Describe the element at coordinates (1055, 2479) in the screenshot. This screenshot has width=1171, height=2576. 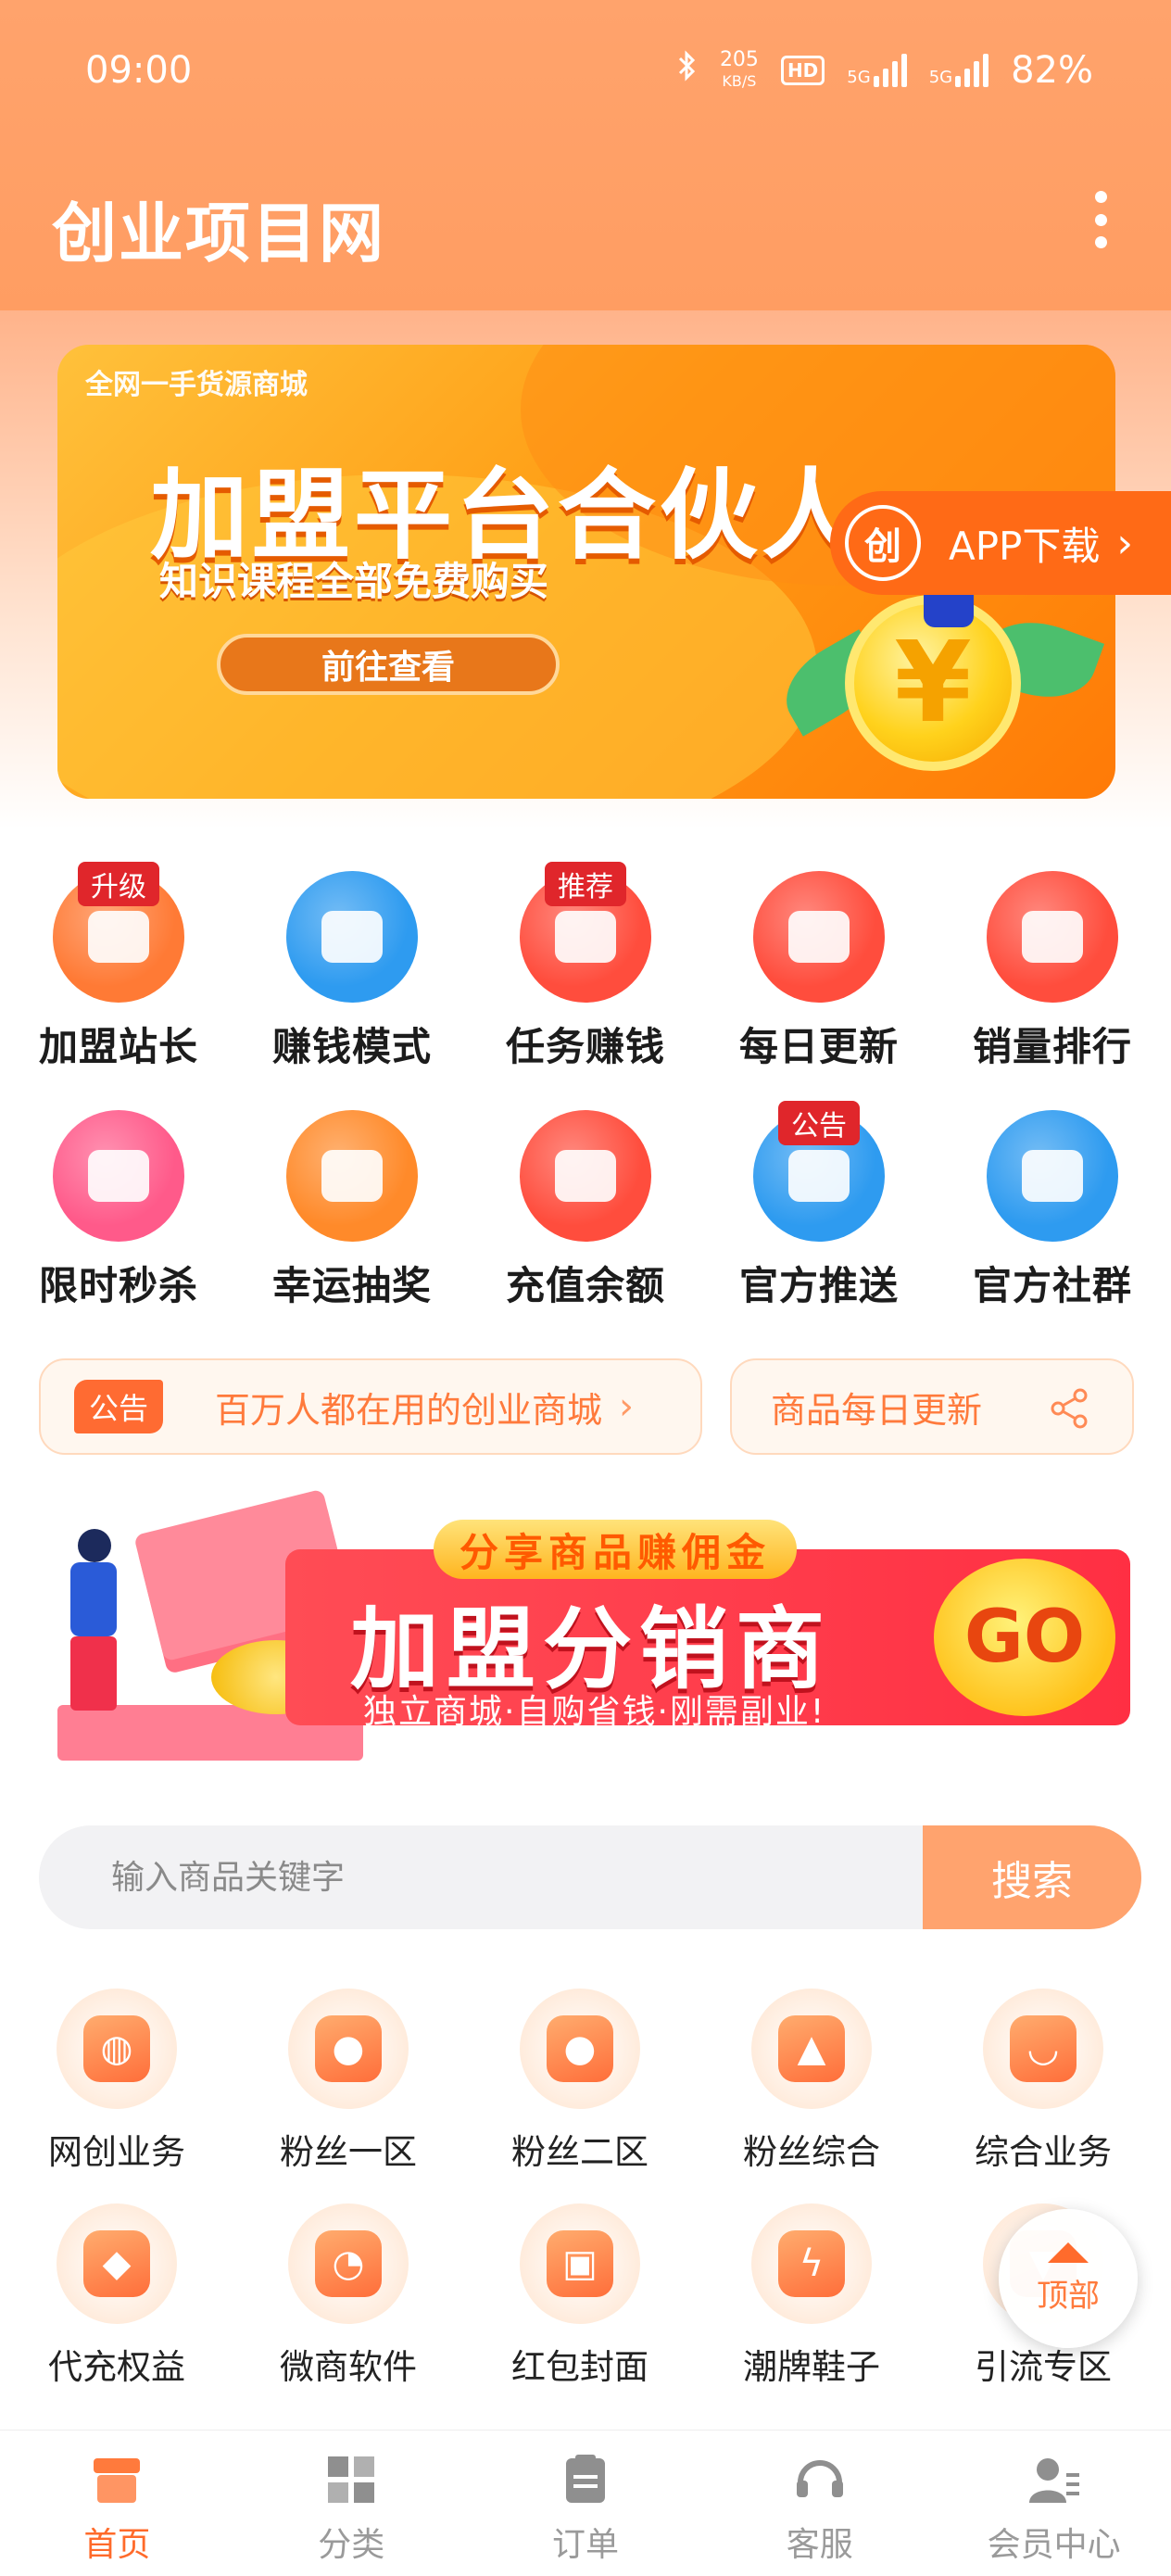
I see `member-icon` at that location.